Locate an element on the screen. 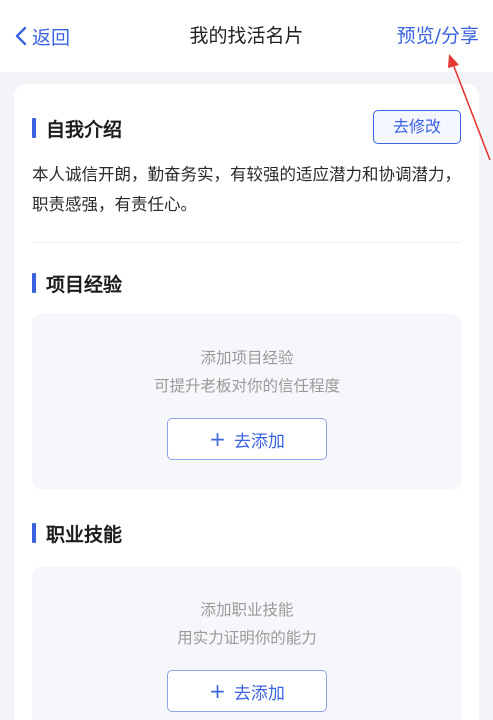 Image resolution: width=493 pixels, height=720 pixels. navigation-bar: 返回 我的找活名片 预览/分享 is located at coordinates (246, 36).